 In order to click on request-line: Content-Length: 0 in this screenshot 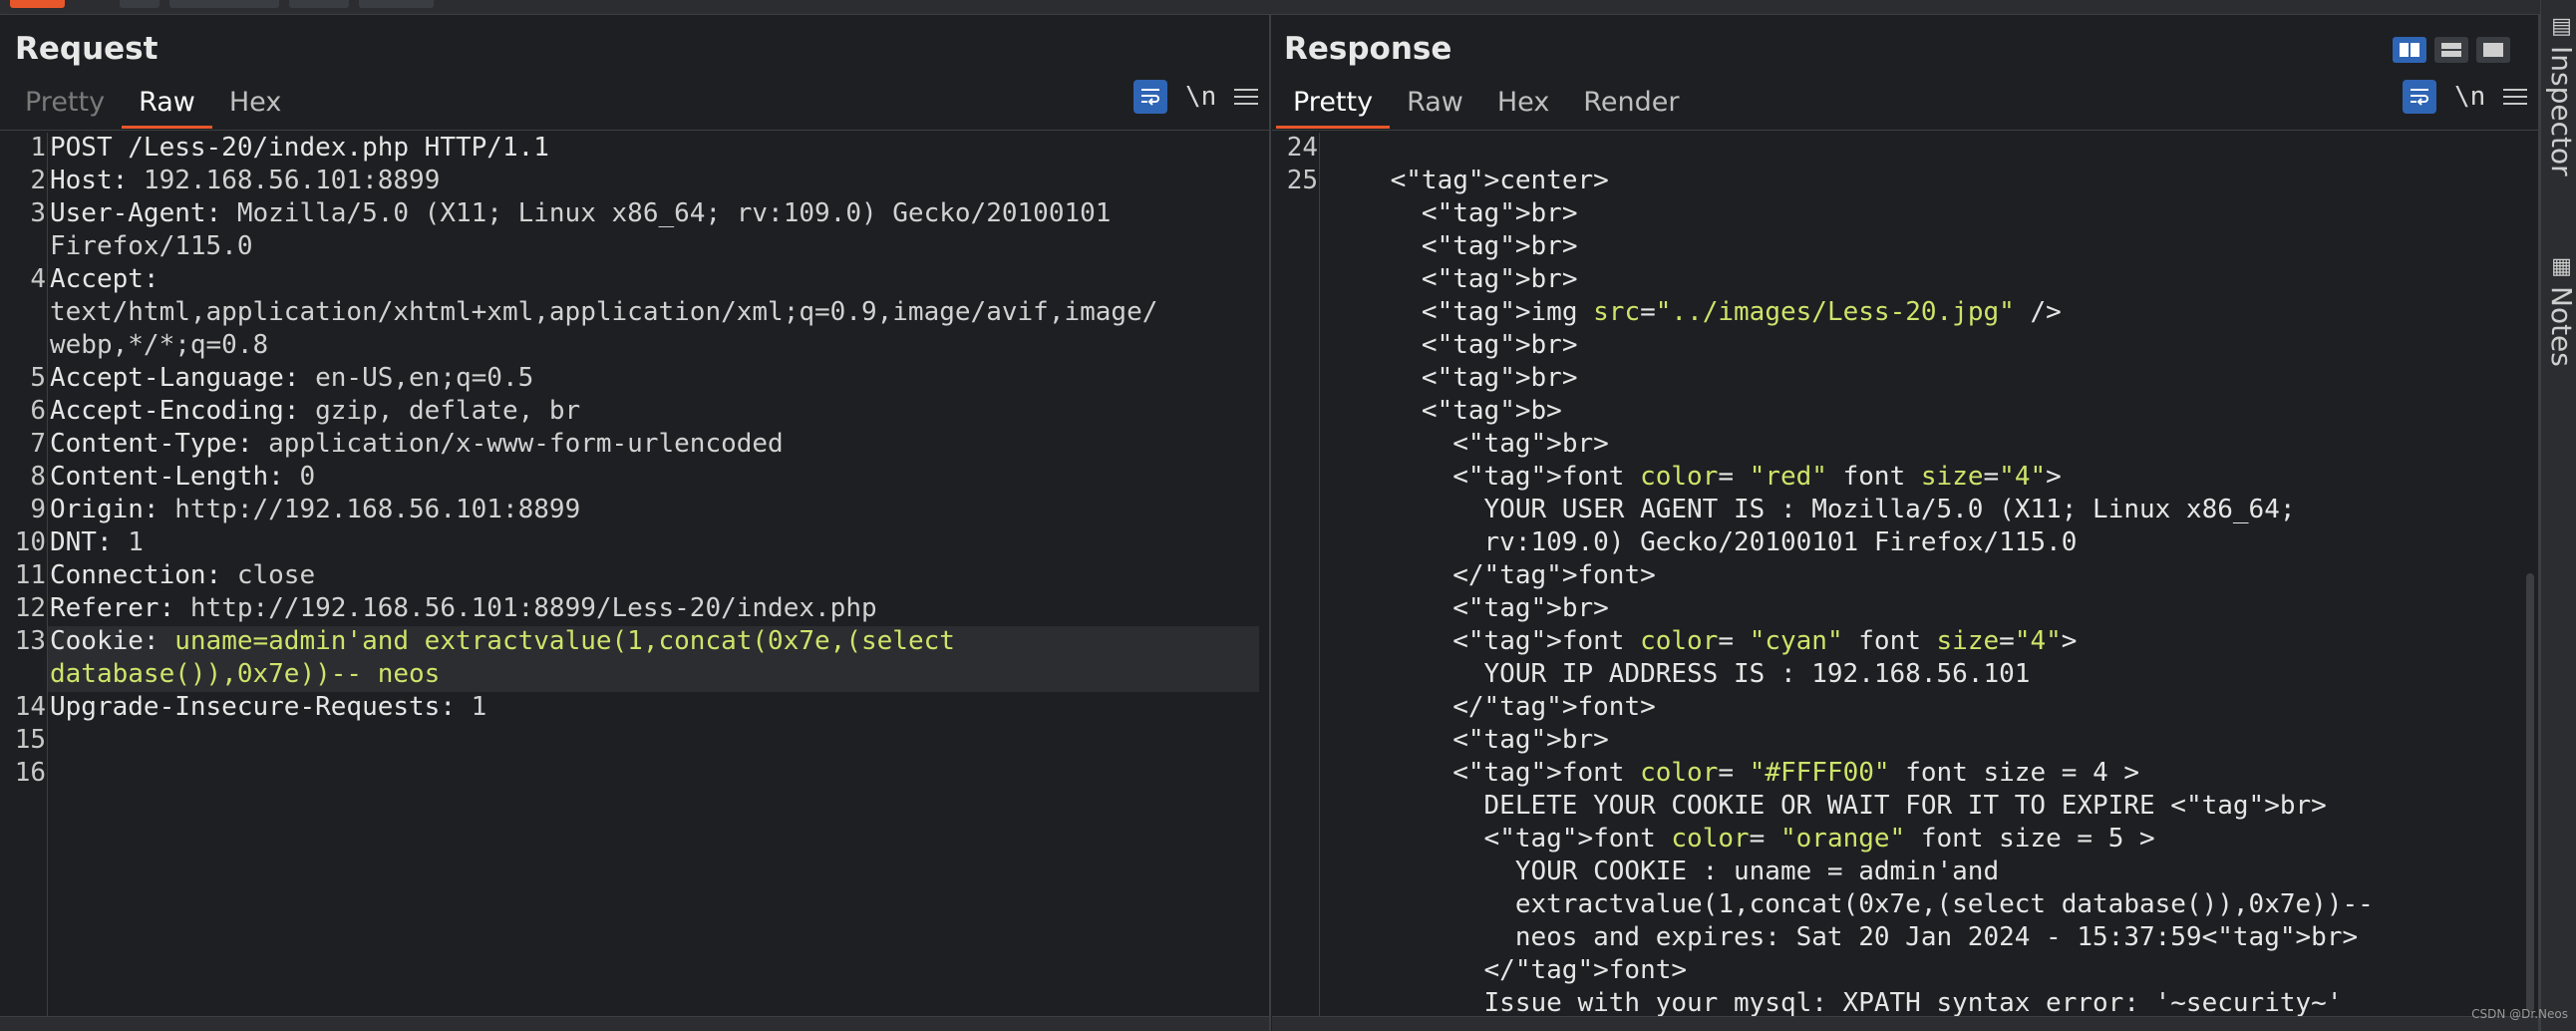, I will do `click(183, 477)`.